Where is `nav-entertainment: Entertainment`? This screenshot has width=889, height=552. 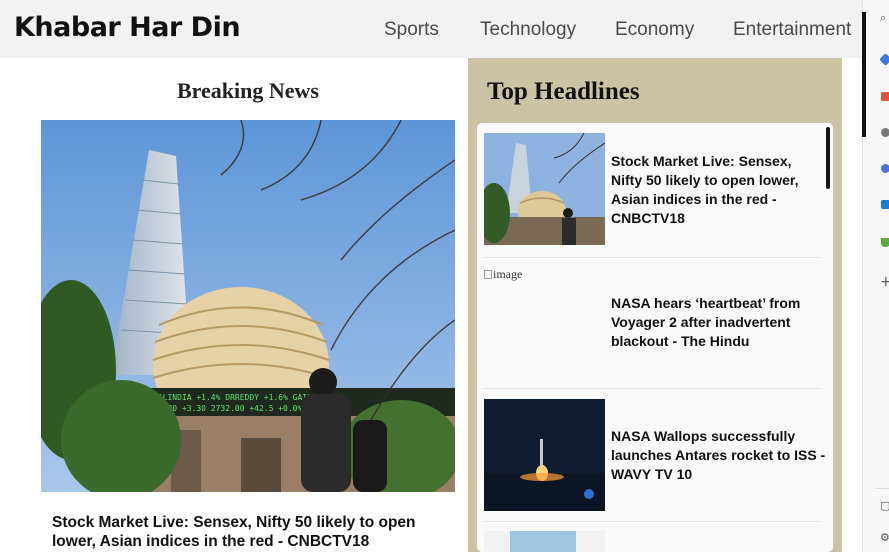
nav-entertainment: Entertainment is located at coordinates (792, 30).